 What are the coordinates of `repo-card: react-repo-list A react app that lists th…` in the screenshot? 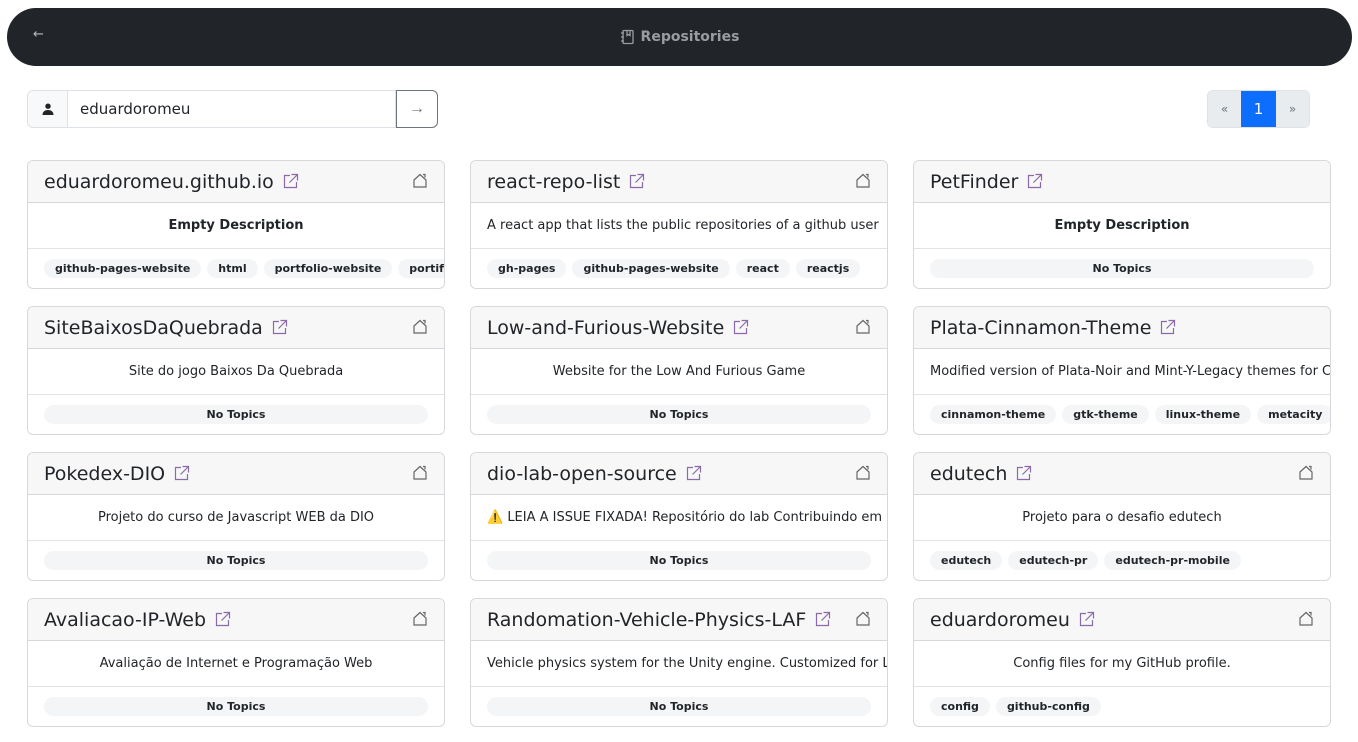 It's located at (679, 224).